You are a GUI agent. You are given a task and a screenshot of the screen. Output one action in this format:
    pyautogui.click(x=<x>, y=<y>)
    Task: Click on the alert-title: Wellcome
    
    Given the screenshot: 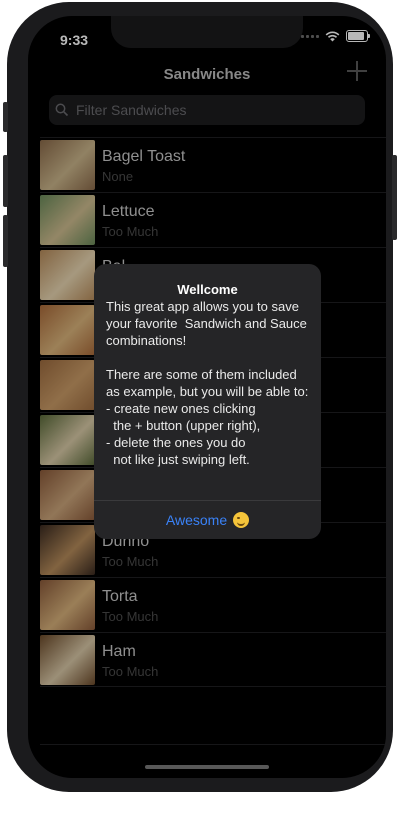 What is the action you would take?
    pyautogui.click(x=207, y=289)
    